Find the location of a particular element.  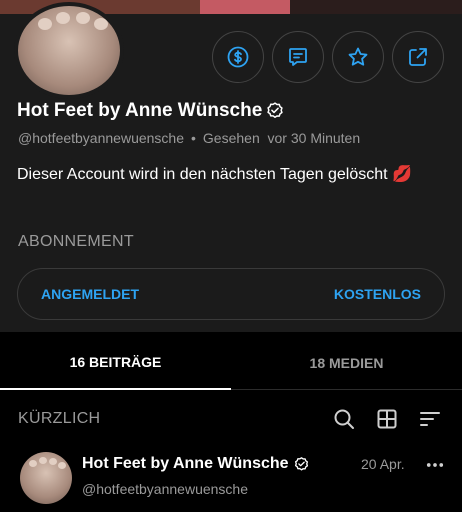

post-date: 20 Apr. is located at coordinates (383, 464).